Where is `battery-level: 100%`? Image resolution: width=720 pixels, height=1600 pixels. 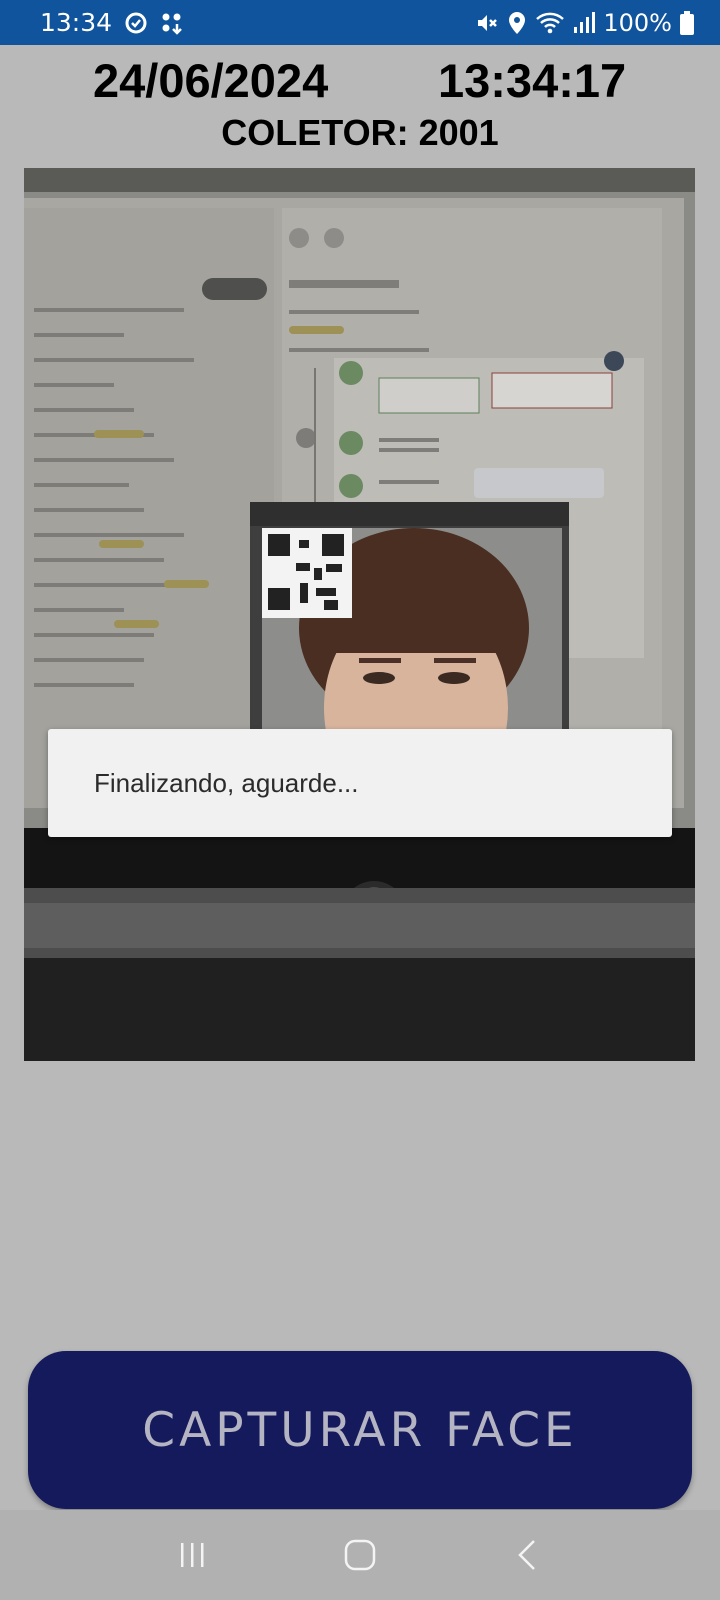 battery-level: 100% is located at coordinates (637, 22).